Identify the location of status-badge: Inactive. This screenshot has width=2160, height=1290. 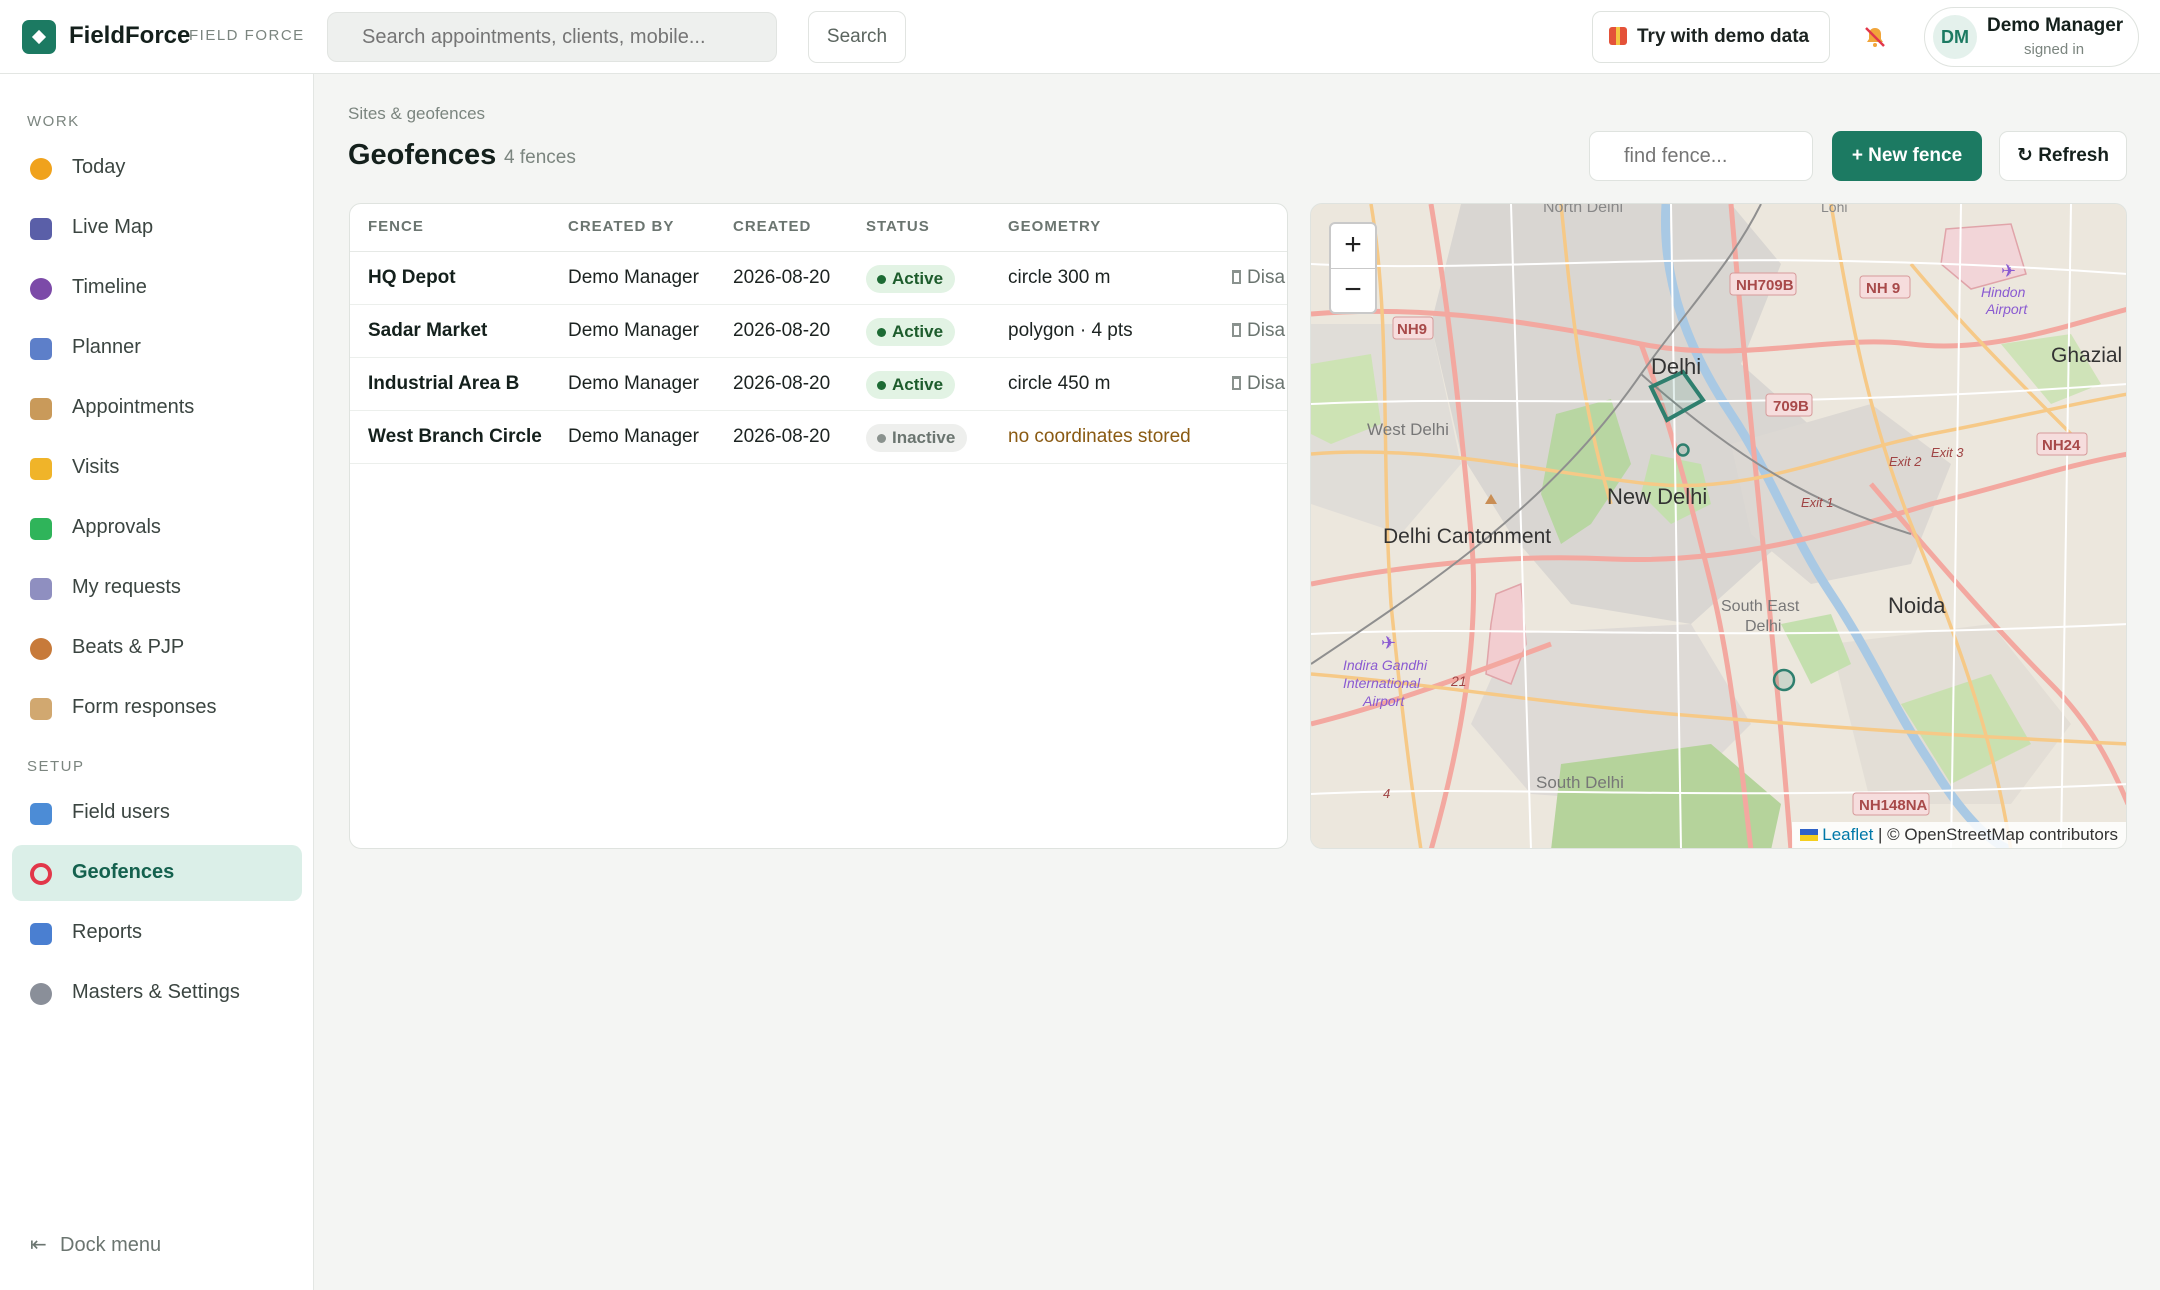
(917, 438).